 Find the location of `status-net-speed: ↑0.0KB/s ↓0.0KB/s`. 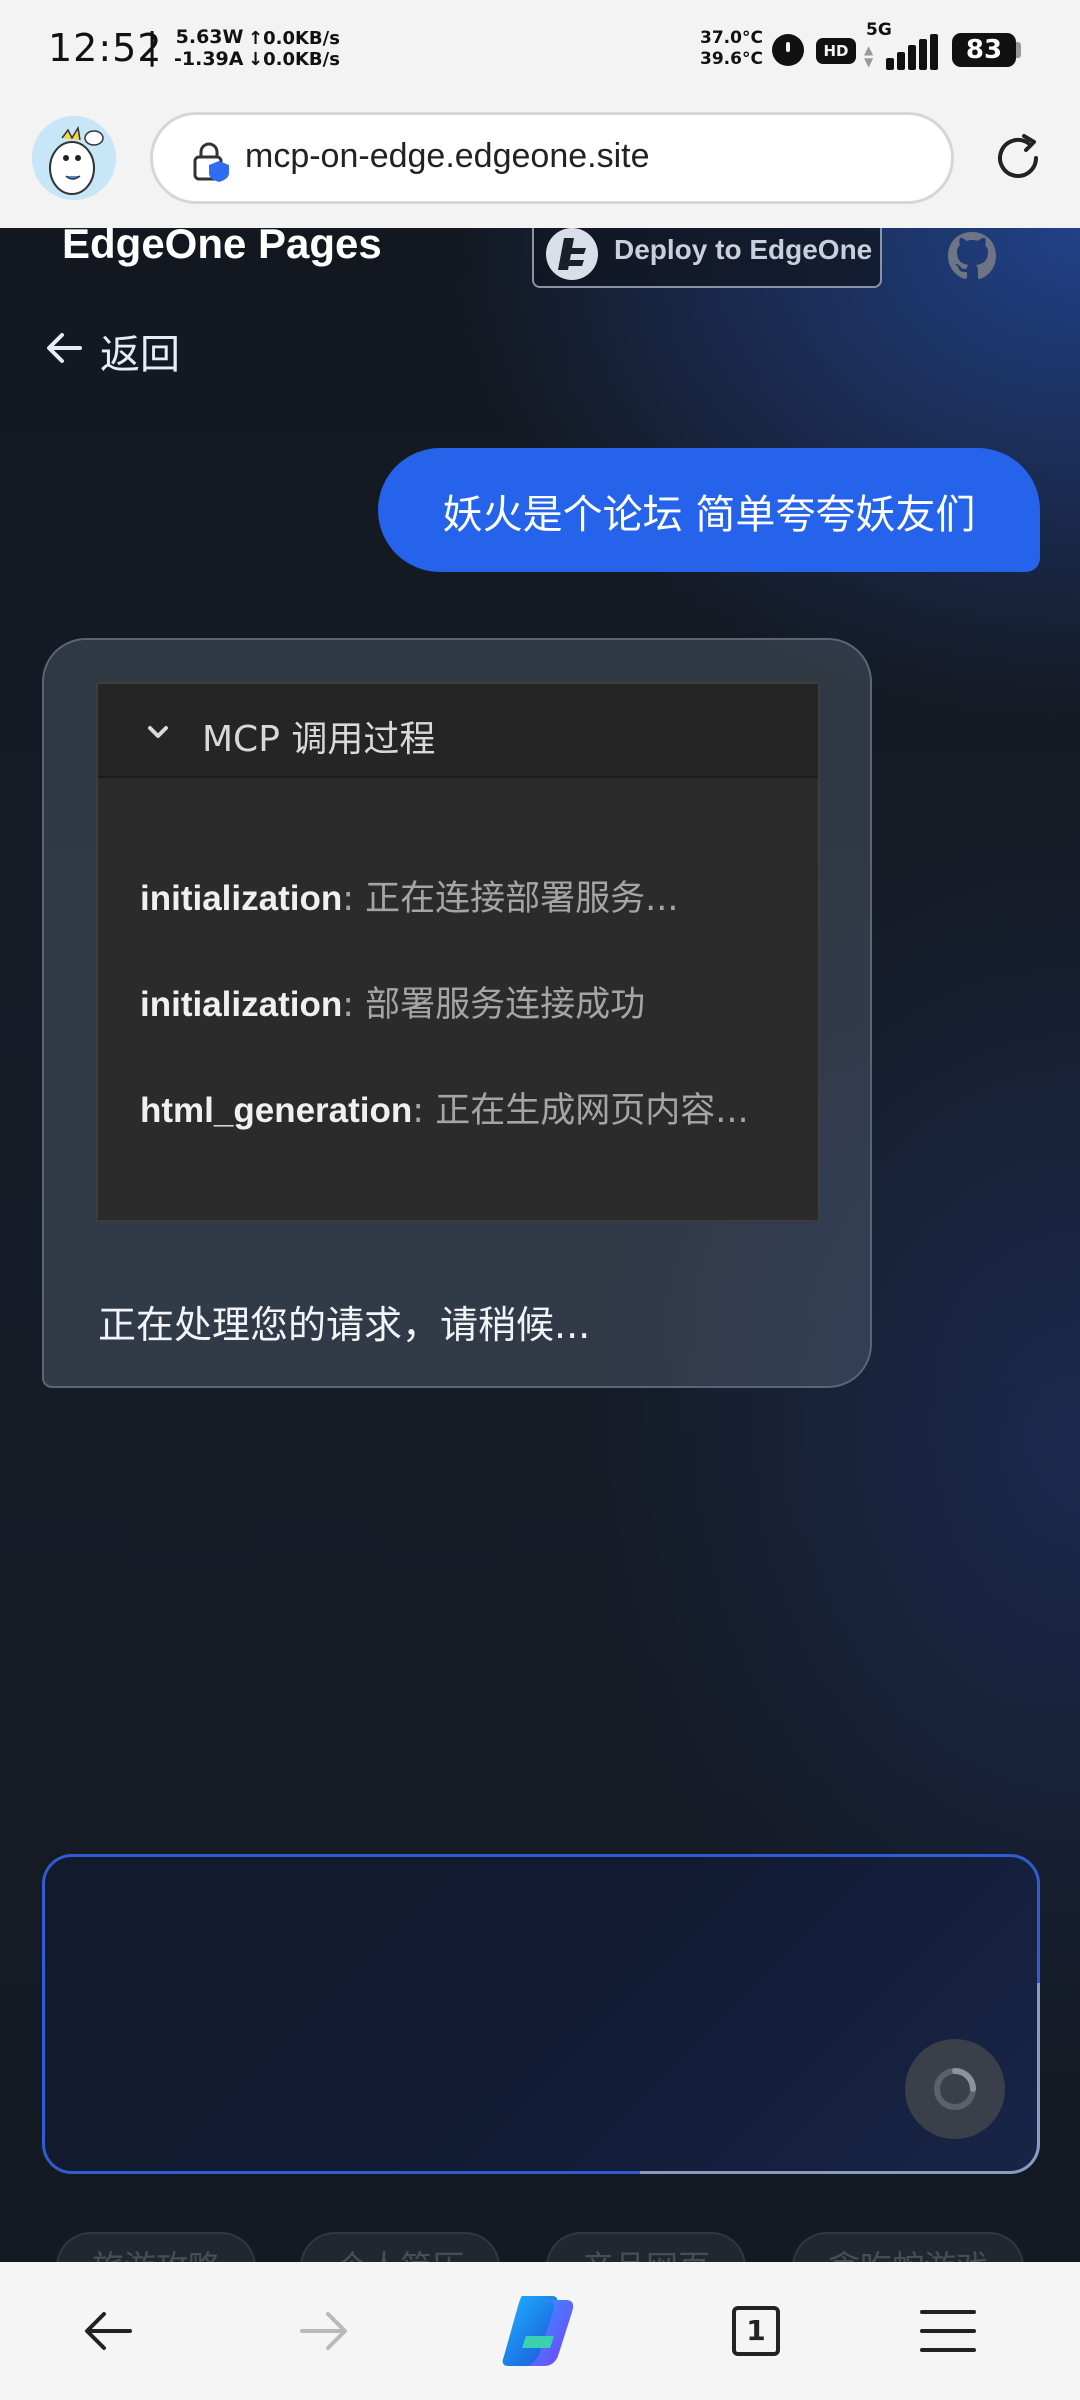

status-net-speed: ↑0.0KB/s ↓0.0KB/s is located at coordinates (294, 49).